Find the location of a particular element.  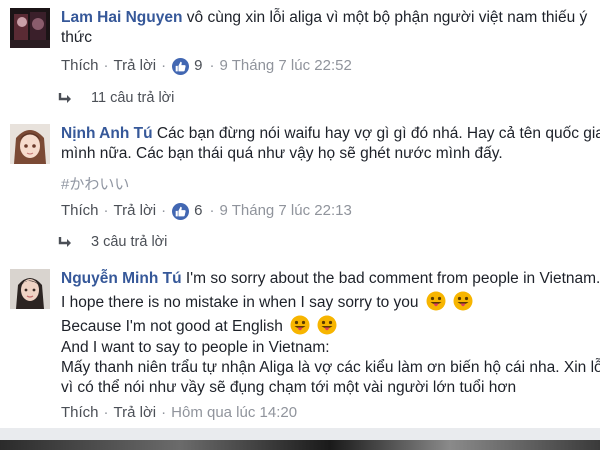

author-name: Nịnh Anh Tú is located at coordinates (107, 133).